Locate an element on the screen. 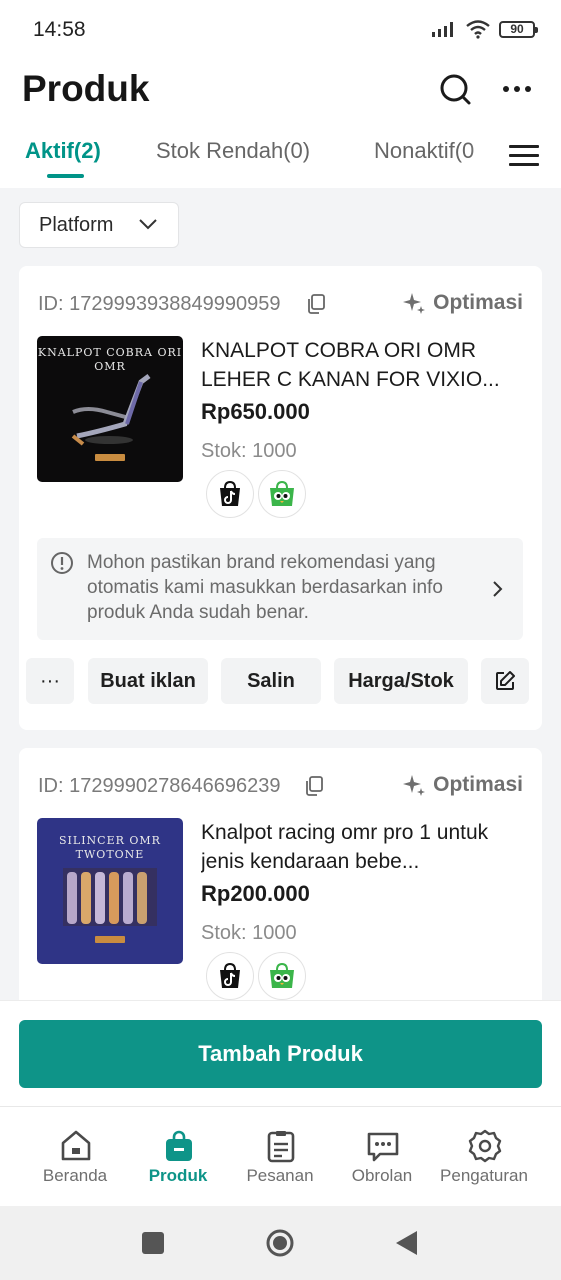 Image resolution: width=561 pixels, height=1280 pixels. nav-item-pengaturan: Pengaturan is located at coordinates (484, 1157).